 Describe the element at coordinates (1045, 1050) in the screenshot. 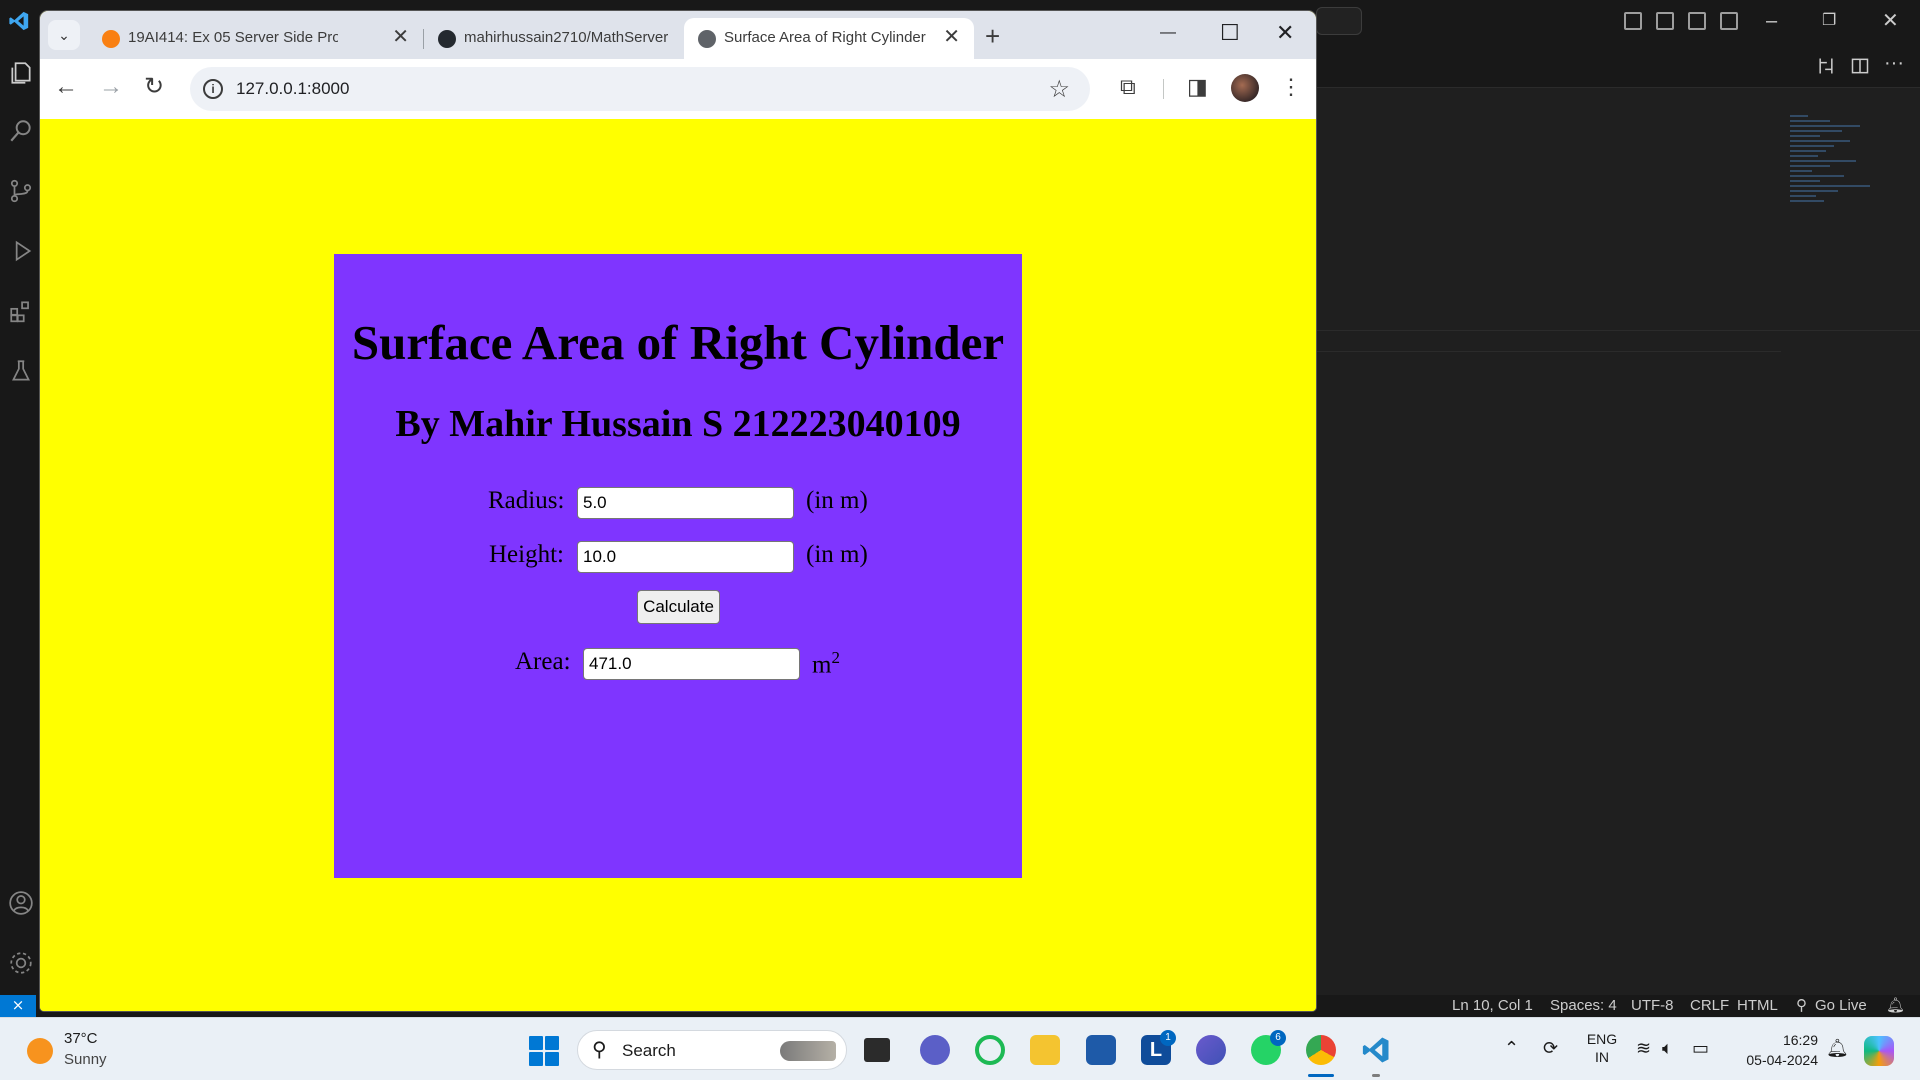

I see `file-explorer-icon` at that location.